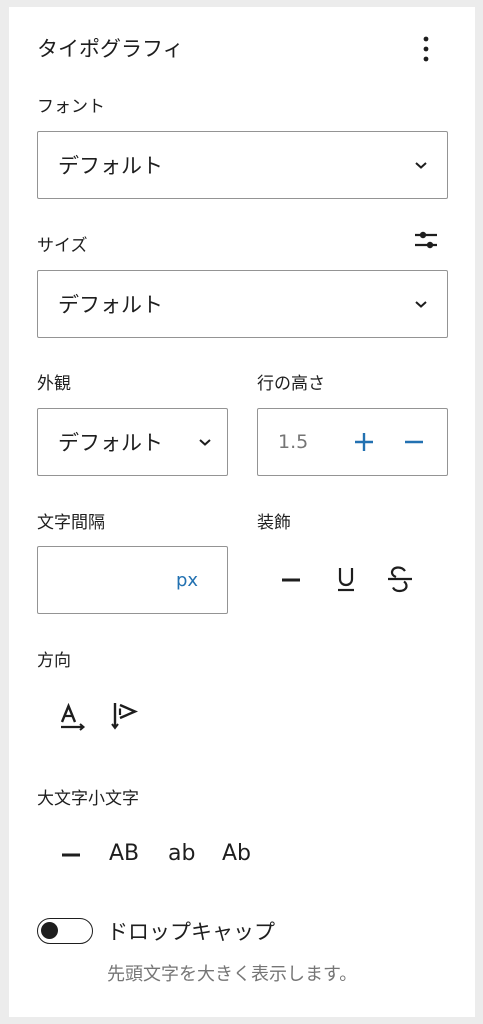 The width and height of the screenshot is (483, 1024). Describe the element at coordinates (242, 304) in the screenshot. I see `size-select: デフォルト` at that location.